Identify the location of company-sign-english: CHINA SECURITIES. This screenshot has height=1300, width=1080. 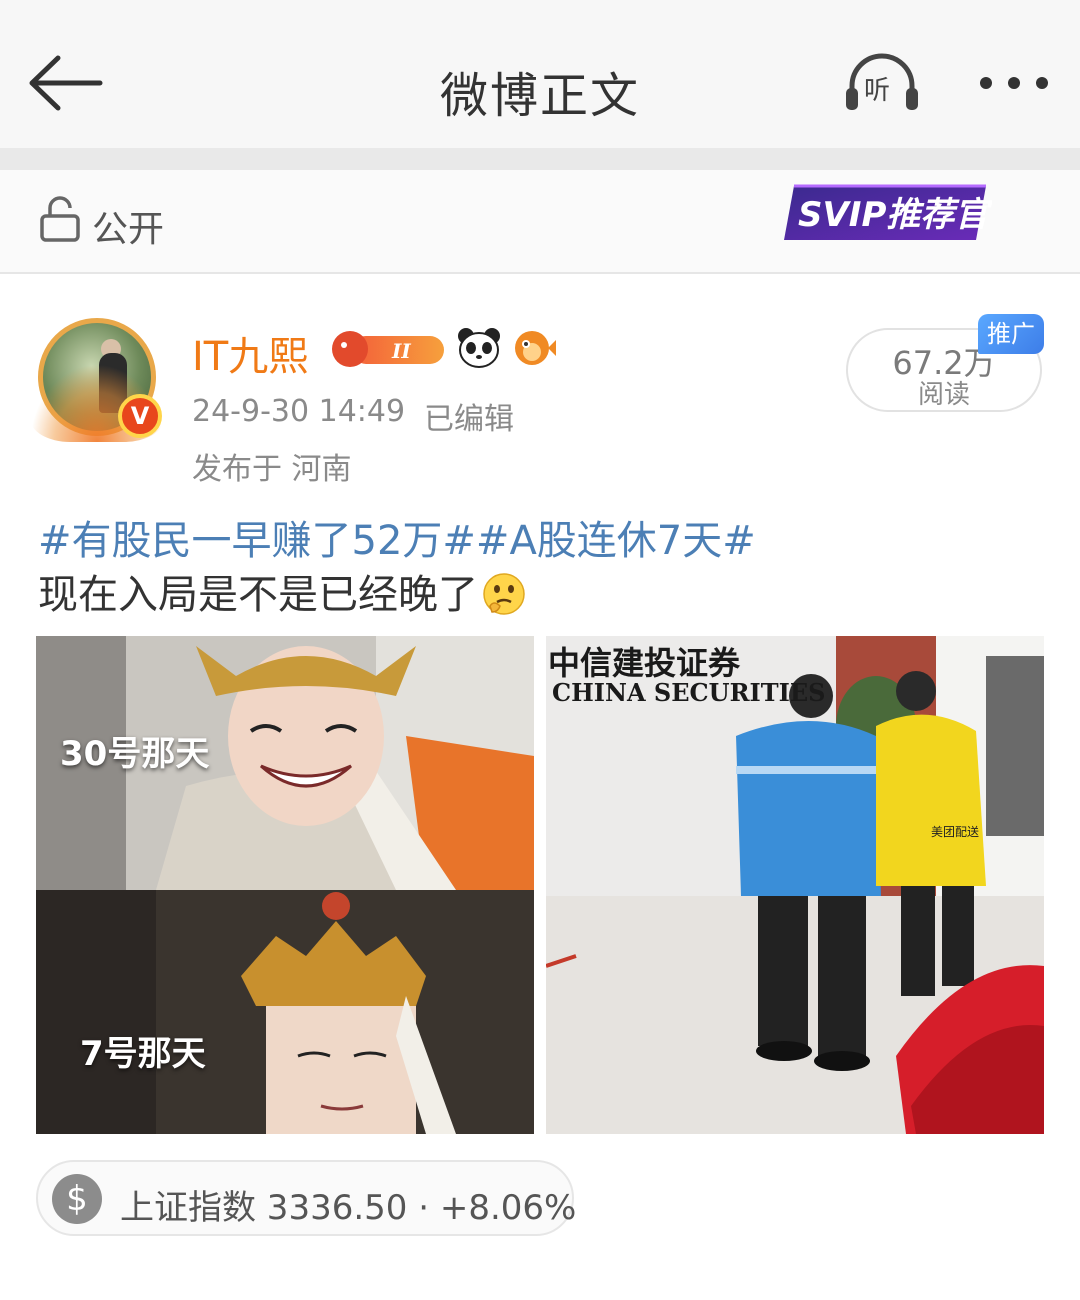
(689, 692).